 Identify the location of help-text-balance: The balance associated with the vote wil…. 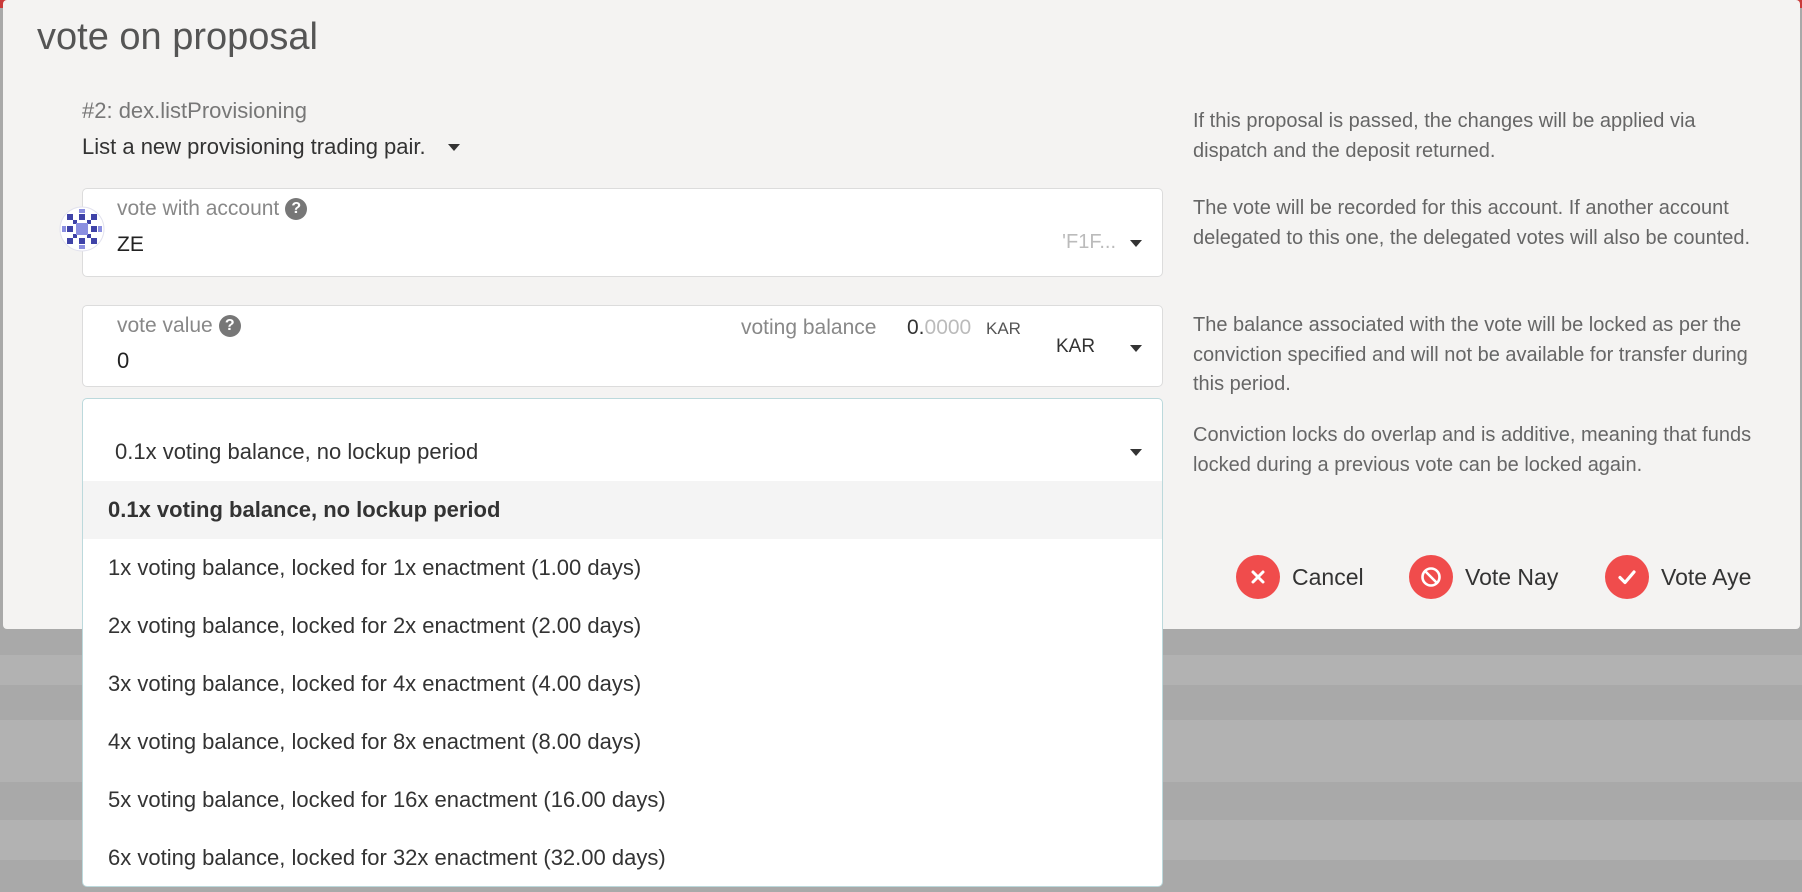
(1470, 354).